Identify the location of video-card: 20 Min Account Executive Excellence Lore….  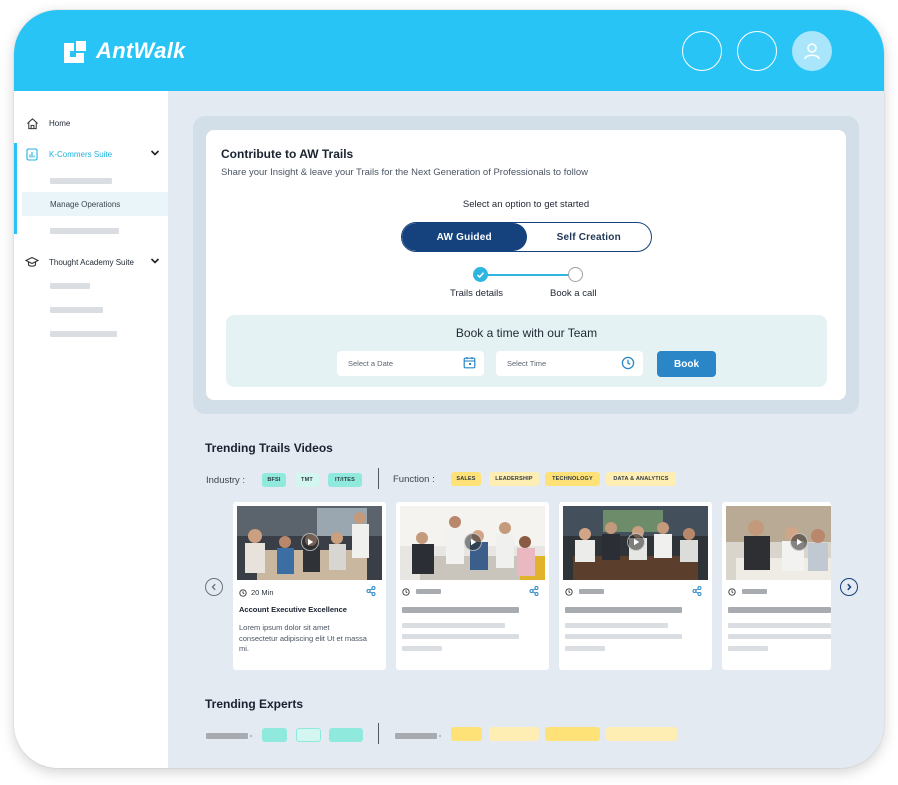
(309, 586).